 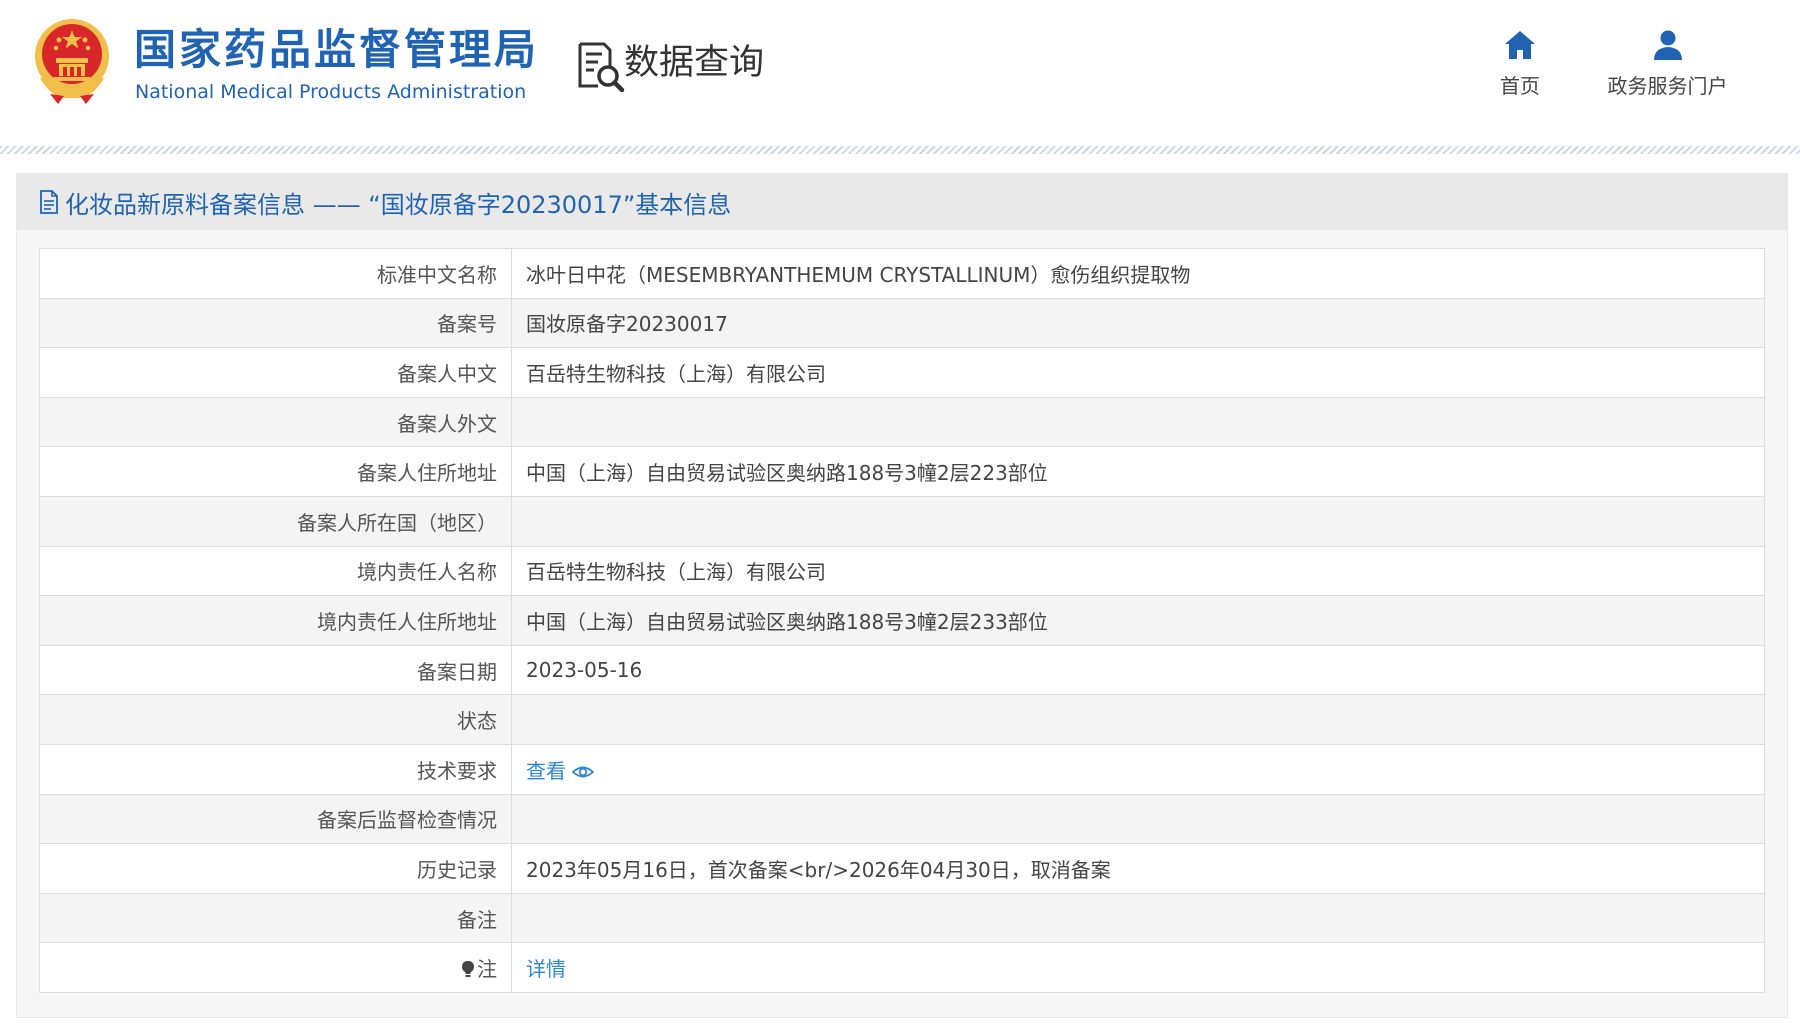 I want to click on row-label: 备案人外文, so click(x=275, y=422).